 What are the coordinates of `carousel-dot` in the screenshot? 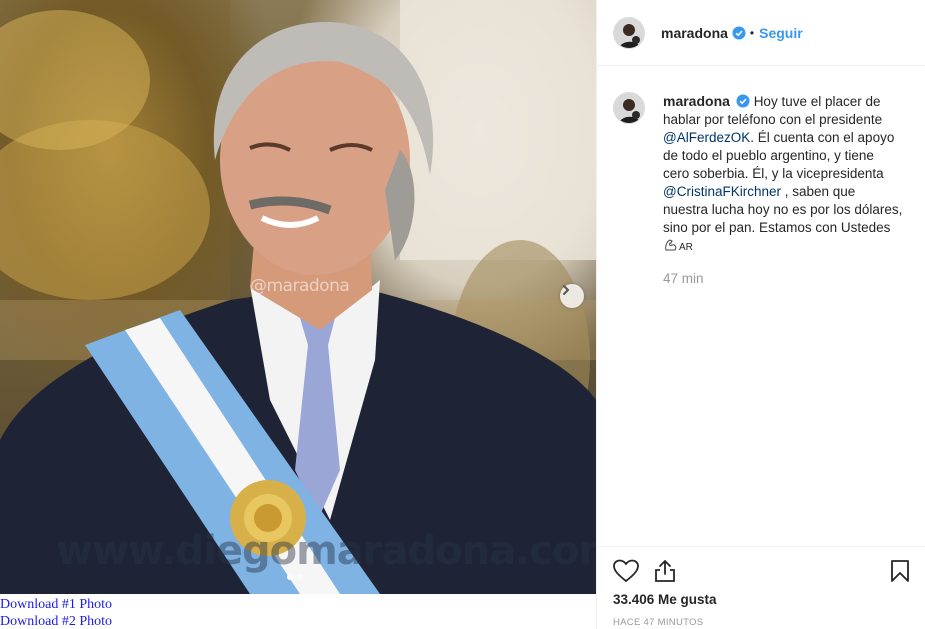 It's located at (300, 577).